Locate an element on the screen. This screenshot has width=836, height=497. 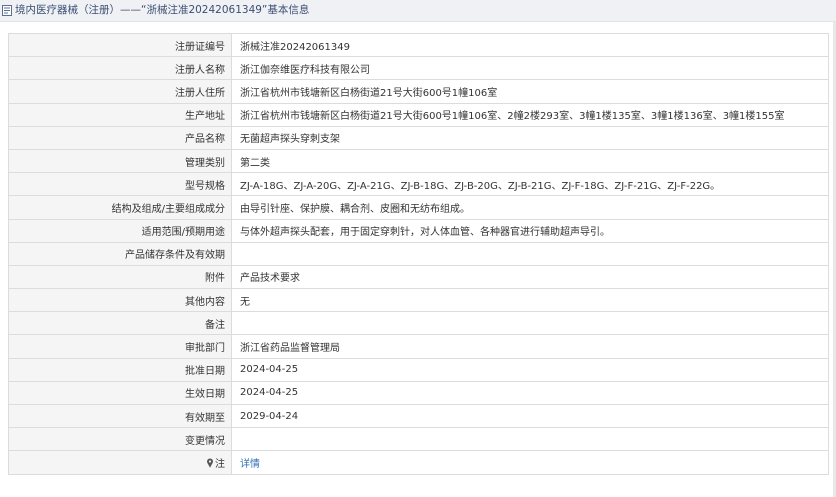
row-label: 适用范围/预期用途 is located at coordinates (120, 230).